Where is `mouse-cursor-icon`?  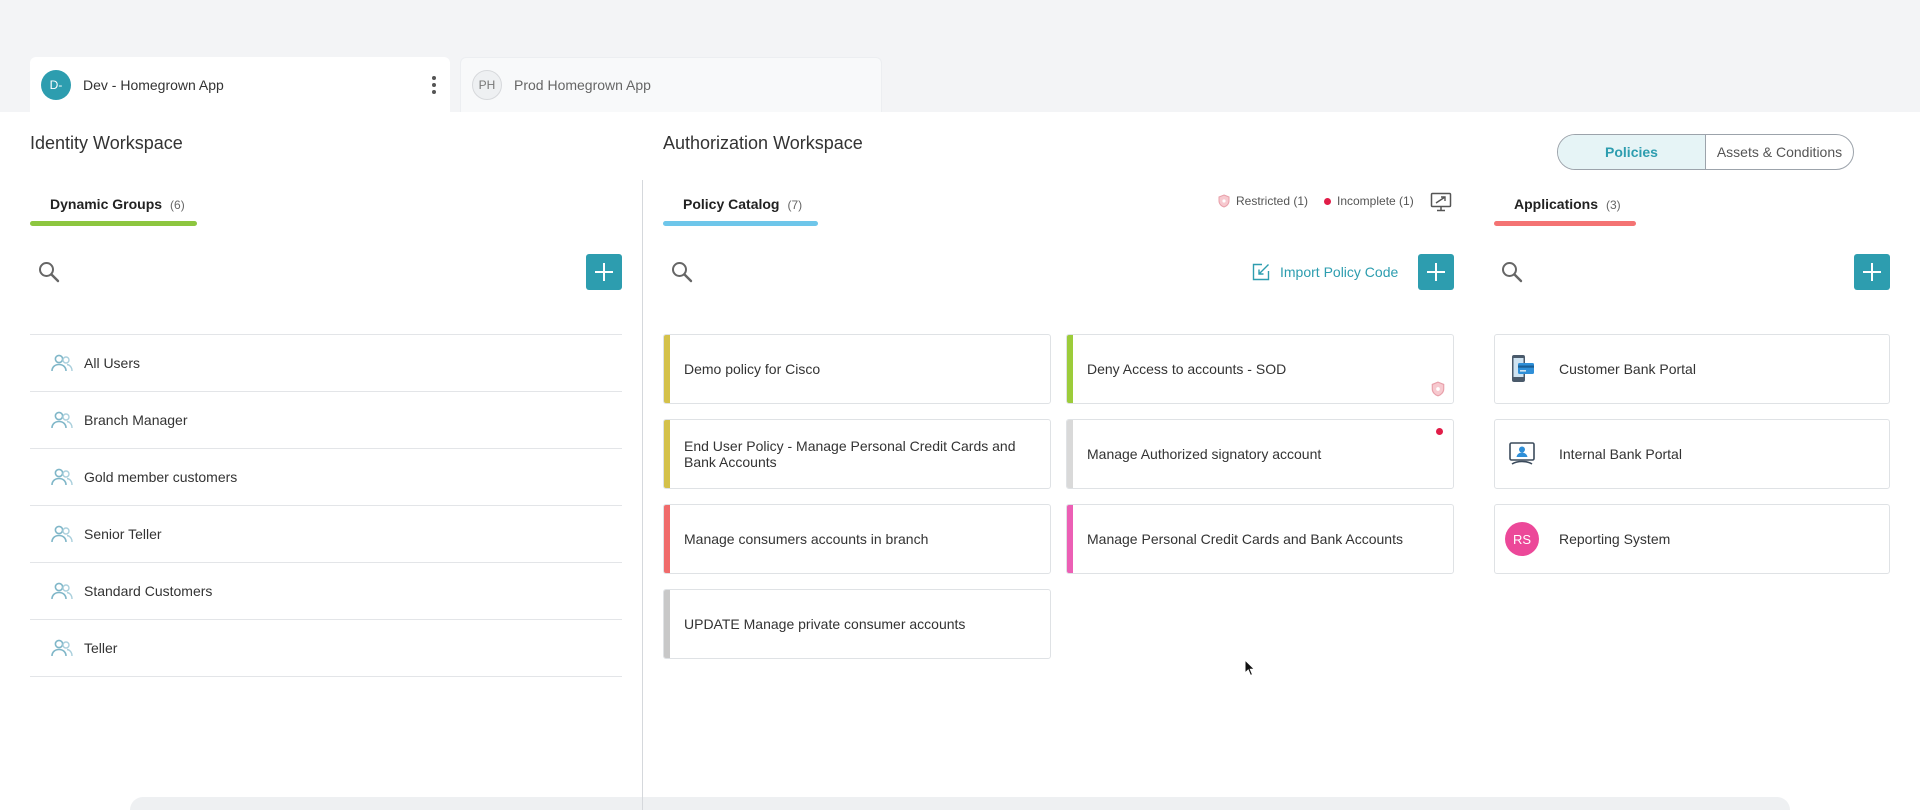 mouse-cursor-icon is located at coordinates (1250, 668).